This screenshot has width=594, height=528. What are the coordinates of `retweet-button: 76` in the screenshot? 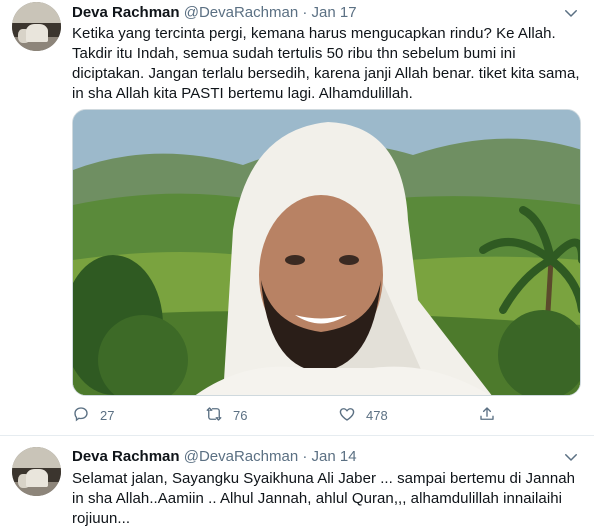 It's located at (226, 415).